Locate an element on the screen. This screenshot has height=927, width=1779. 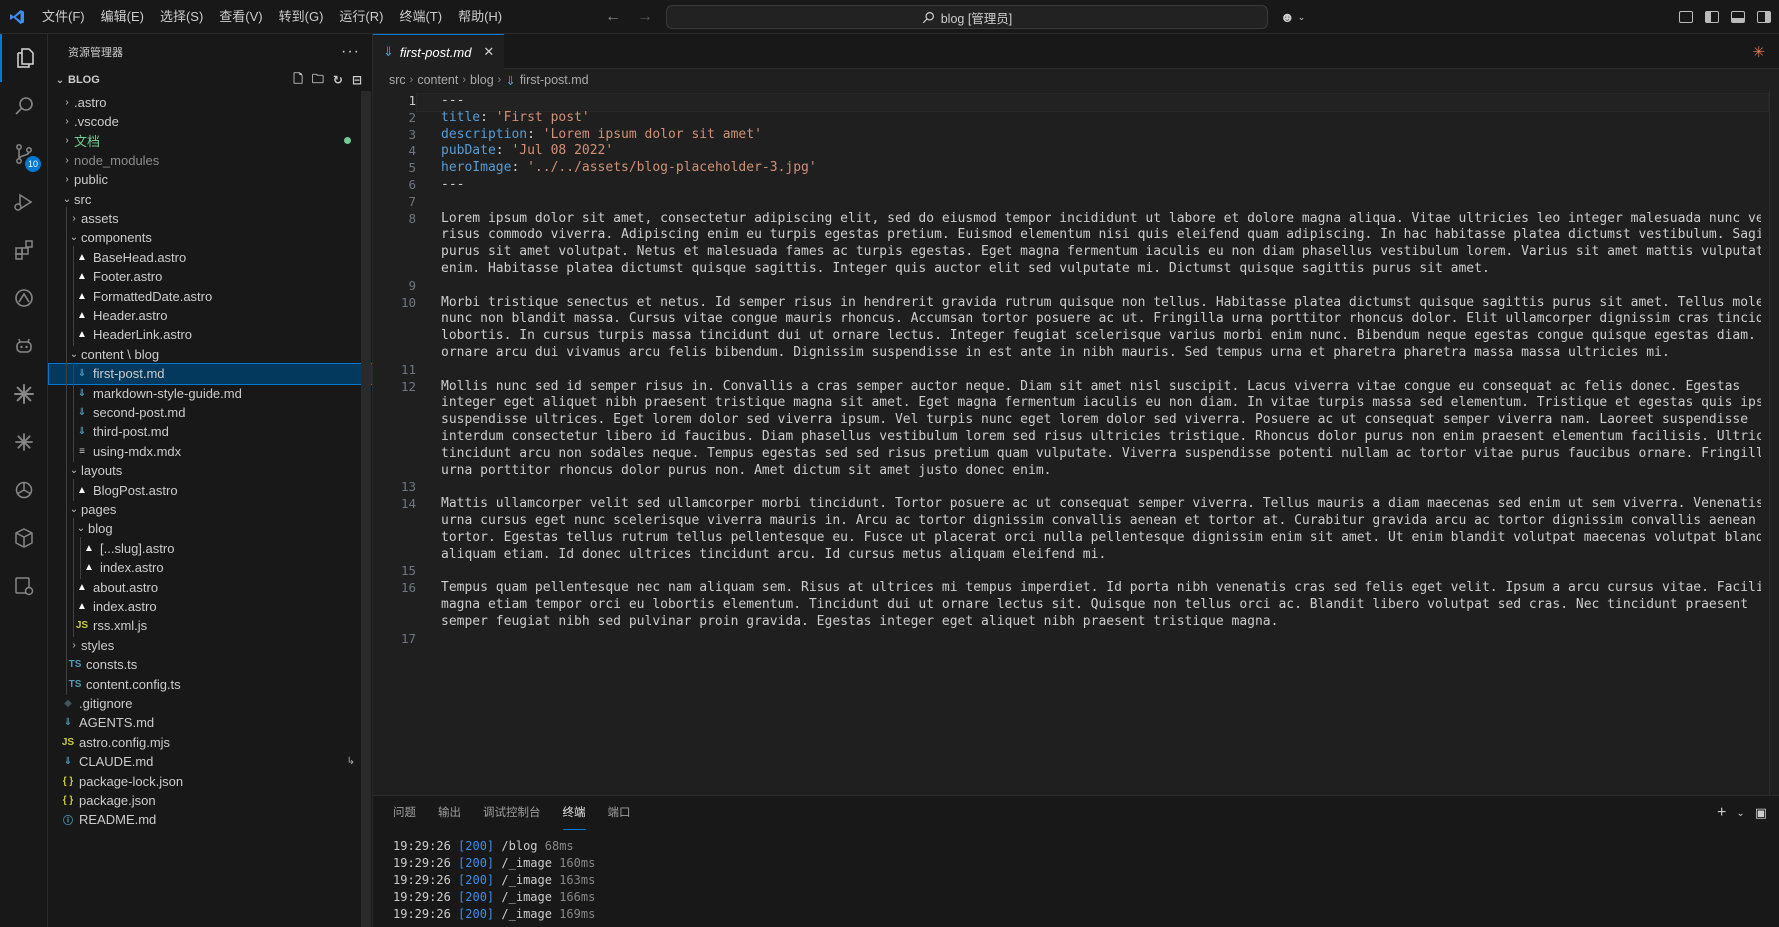
openai-icon is located at coordinates (24, 490).